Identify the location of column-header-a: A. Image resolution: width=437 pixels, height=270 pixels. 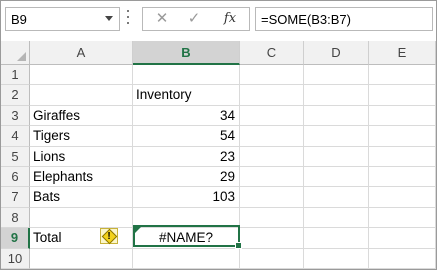
(81, 53).